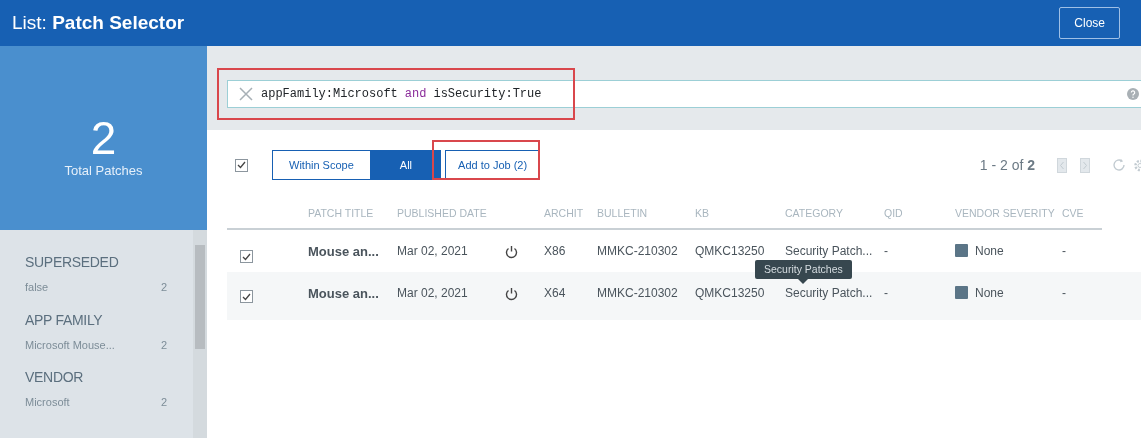 The image size is (1141, 438). Describe the element at coordinates (684, 94) in the screenshot. I see `search-field: appFamily:Microsoft and isSecurity:True` at that location.